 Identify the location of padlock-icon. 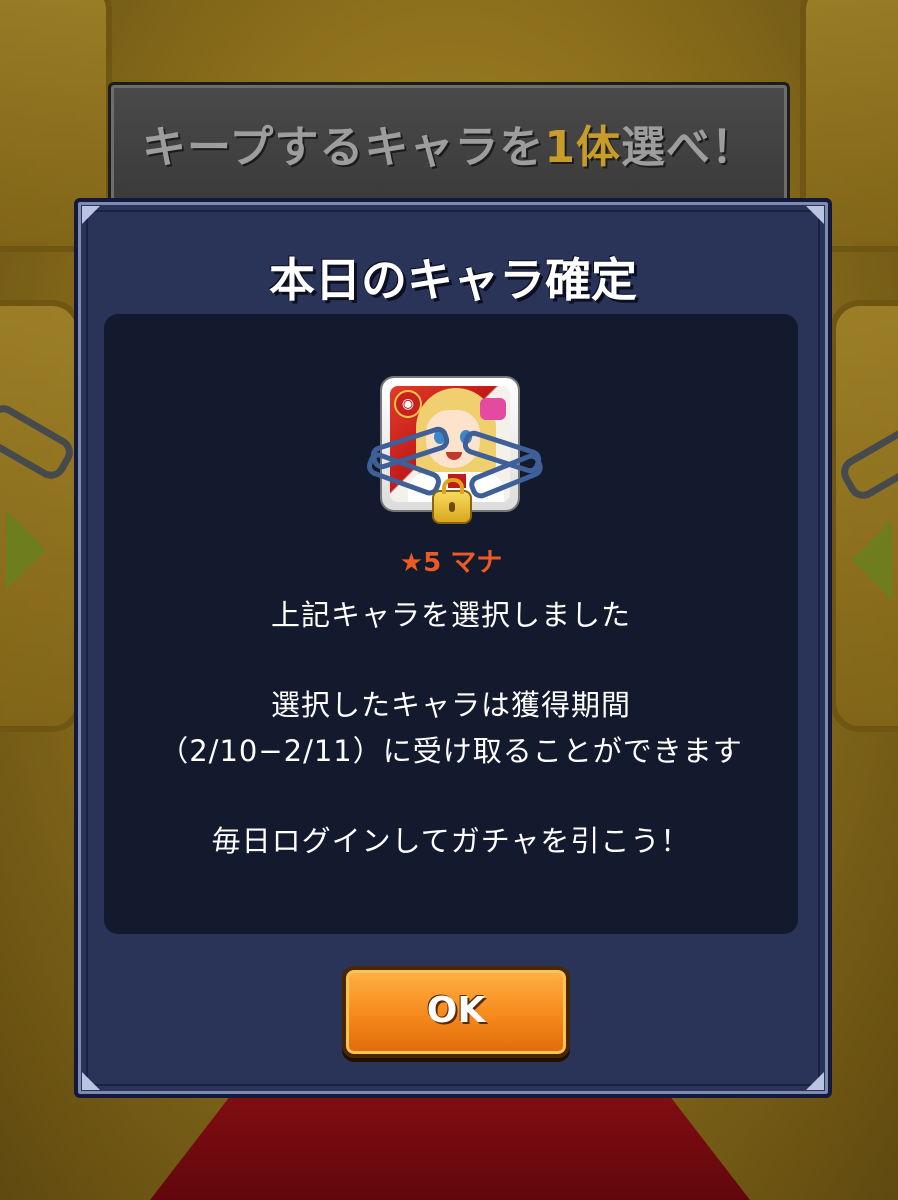
(452, 501).